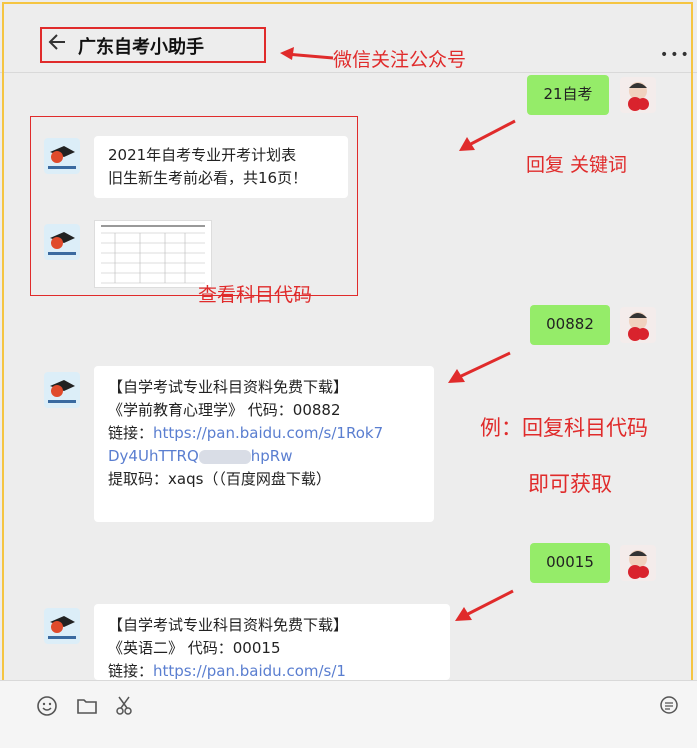  Describe the element at coordinates (125, 706) in the screenshot. I see `scissors-icon` at that location.